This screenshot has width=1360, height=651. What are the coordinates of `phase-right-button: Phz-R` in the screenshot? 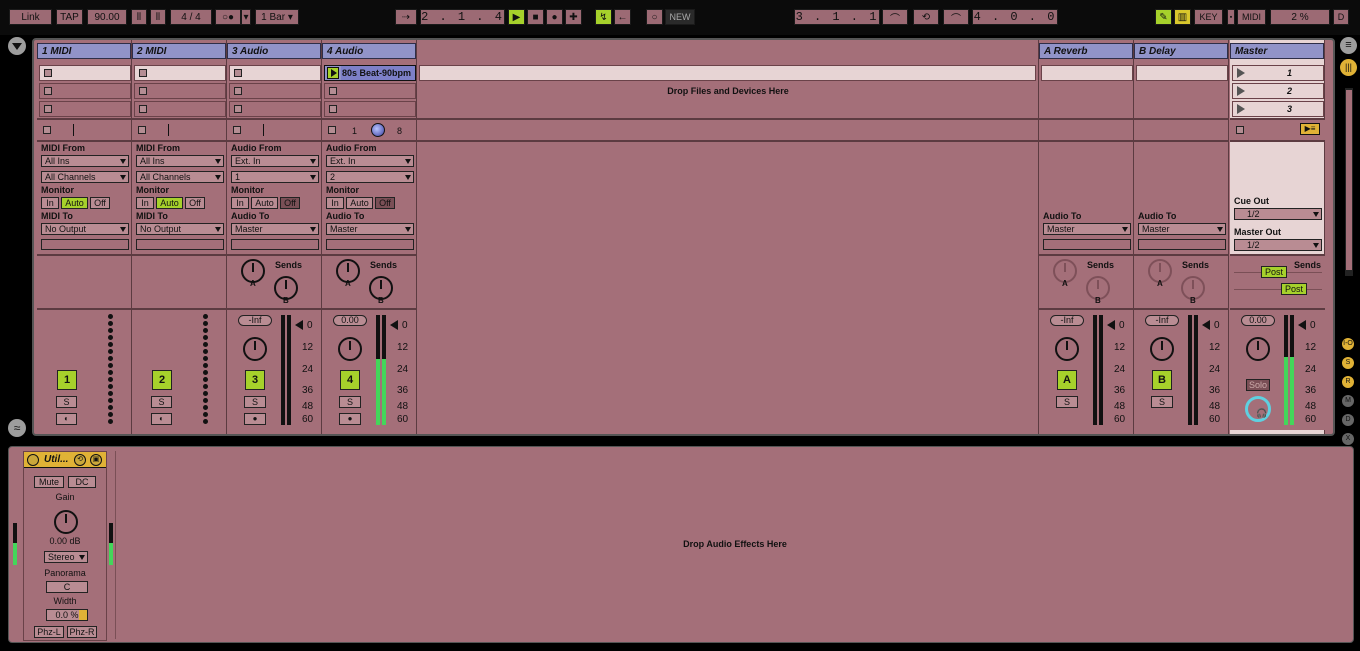 It's located at (82, 632).